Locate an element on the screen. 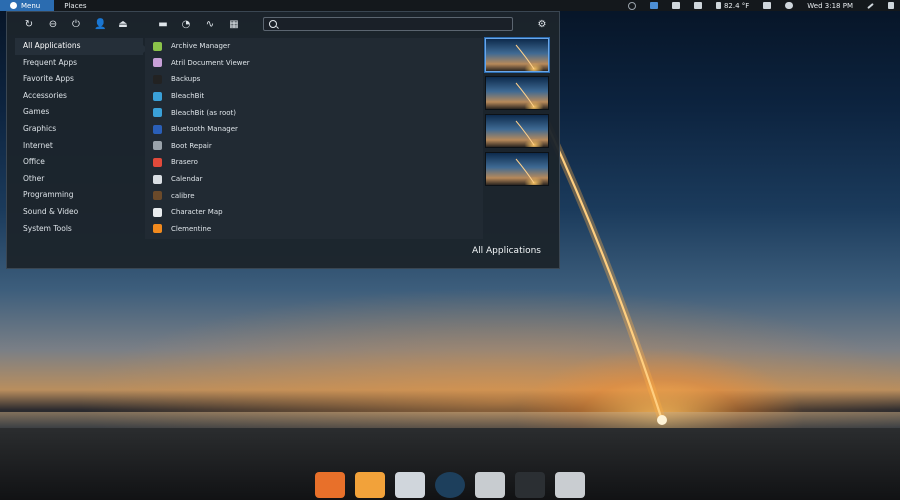 The width and height of the screenshot is (900, 500). app-label: Brasero is located at coordinates (184, 162).